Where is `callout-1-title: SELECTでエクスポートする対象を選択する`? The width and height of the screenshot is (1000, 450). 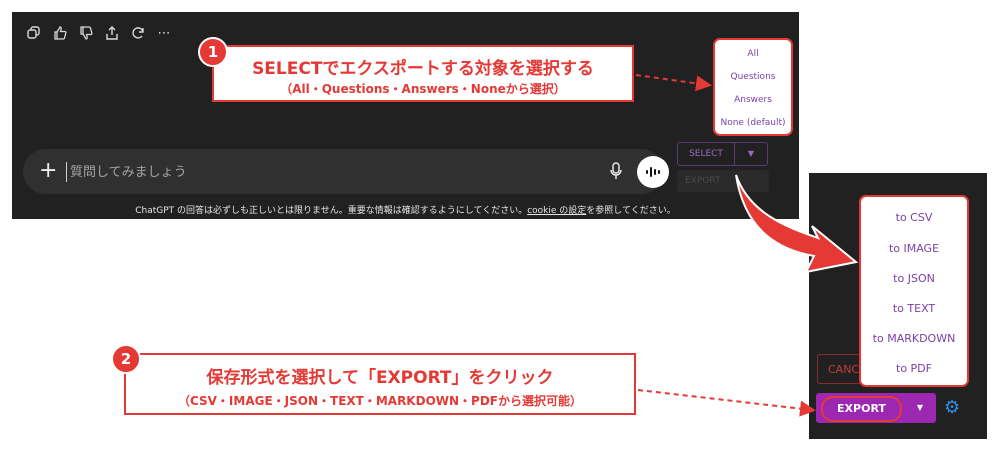
callout-1-title: SELECTでエクスポートする対象を選択する is located at coordinates (423, 69).